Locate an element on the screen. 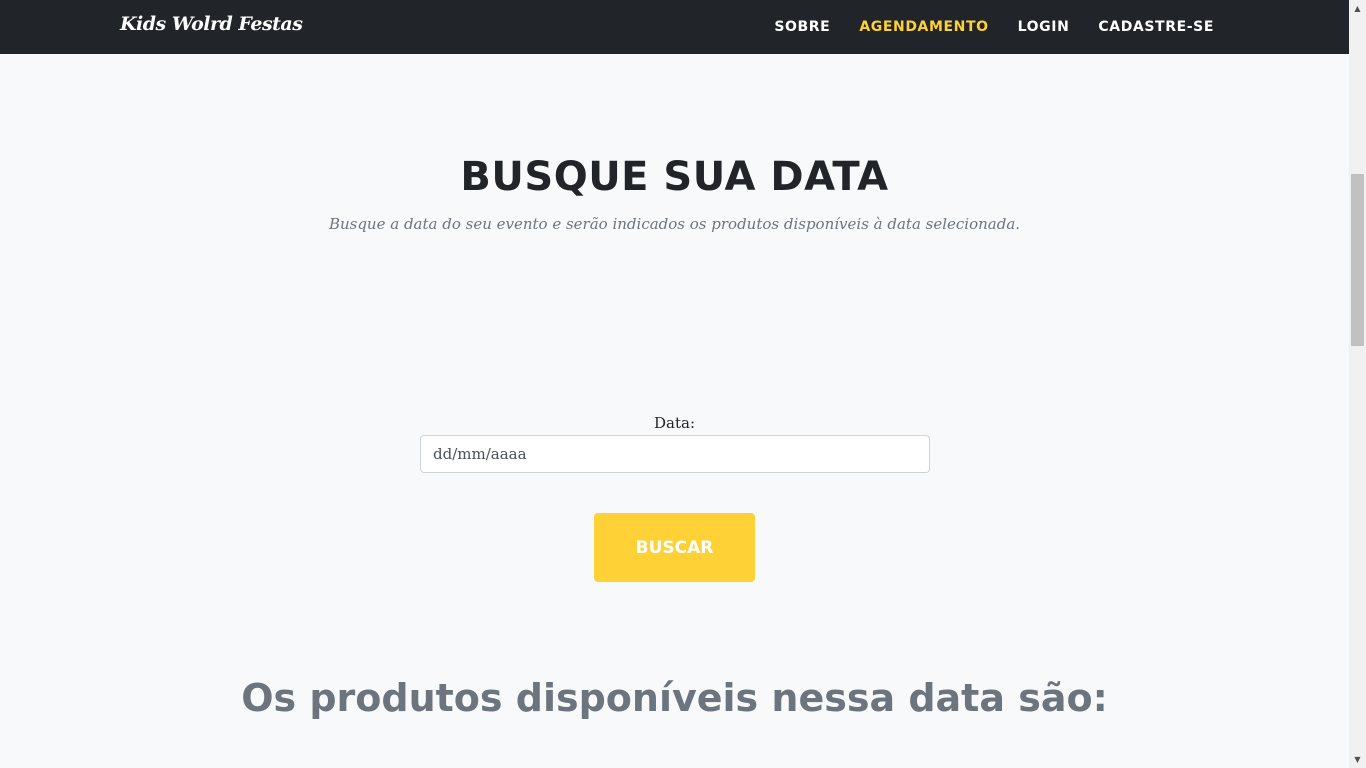  triangle-down-icon: ▼ is located at coordinates (1357, 759).